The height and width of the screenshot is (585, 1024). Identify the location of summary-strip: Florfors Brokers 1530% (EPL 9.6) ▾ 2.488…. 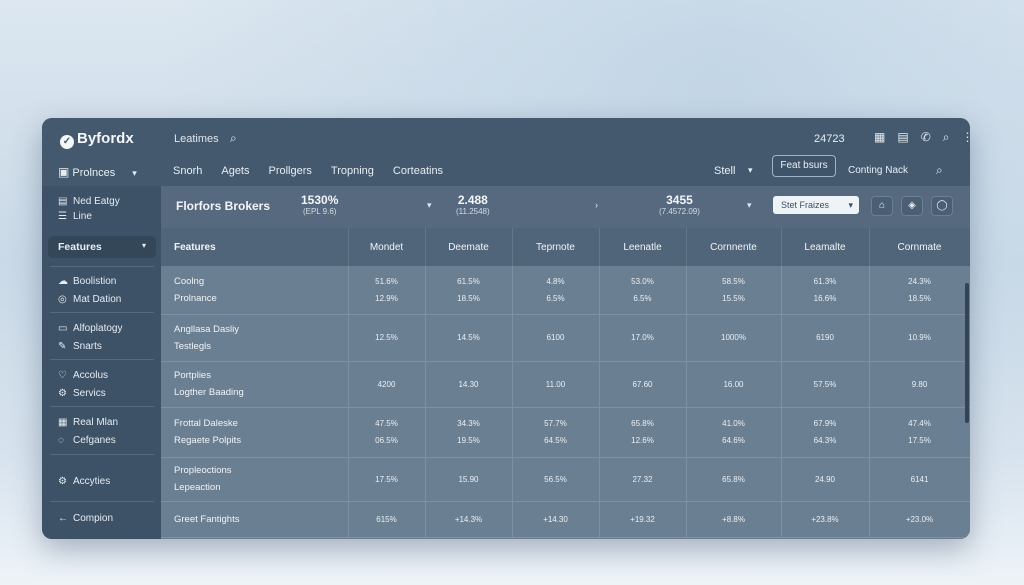
(565, 207).